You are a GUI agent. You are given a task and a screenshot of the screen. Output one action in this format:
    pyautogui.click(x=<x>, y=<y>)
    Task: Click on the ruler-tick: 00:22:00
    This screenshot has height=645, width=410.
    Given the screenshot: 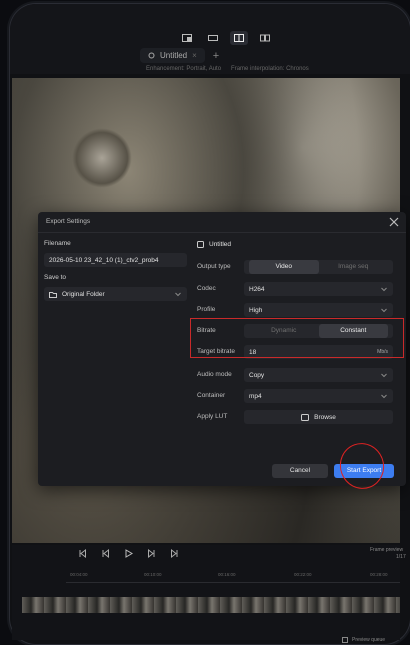 What is the action you would take?
    pyautogui.click(x=303, y=574)
    